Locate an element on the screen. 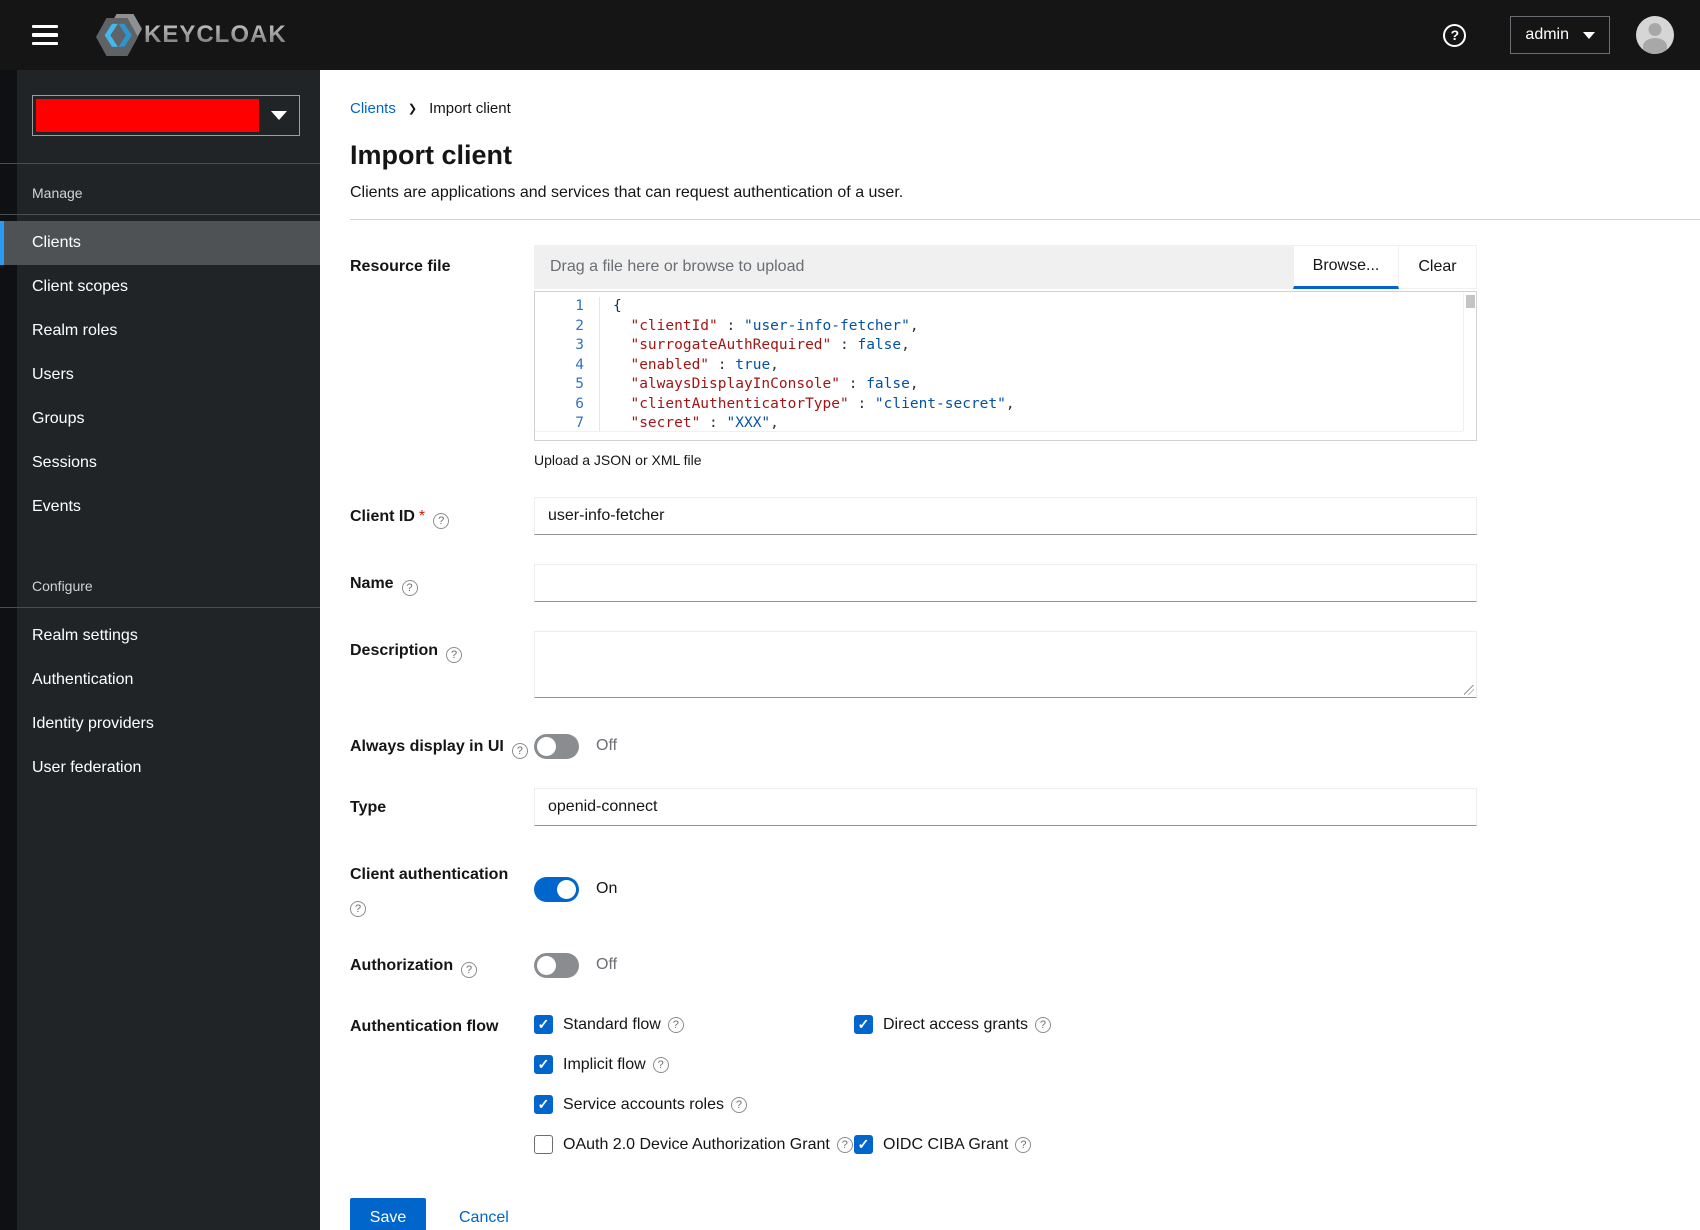 The height and width of the screenshot is (1230, 1700). toggle-state-text: On is located at coordinates (607, 888).